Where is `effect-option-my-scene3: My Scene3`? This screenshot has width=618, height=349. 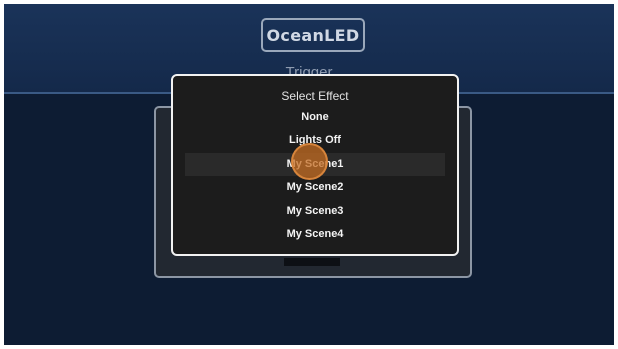 effect-option-my-scene3: My Scene3 is located at coordinates (315, 211).